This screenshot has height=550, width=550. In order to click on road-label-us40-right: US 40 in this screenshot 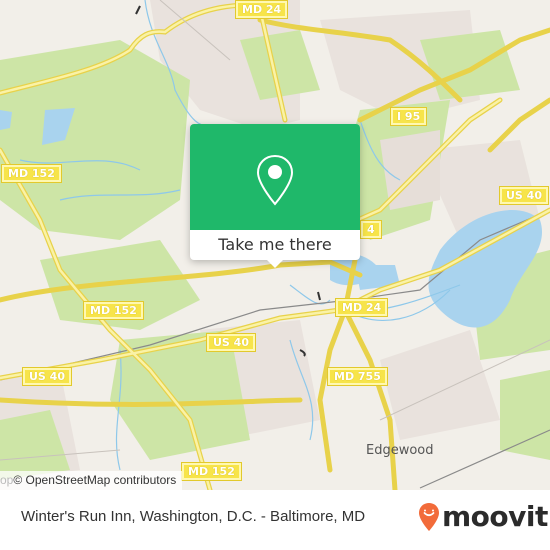, I will do `click(524, 195)`.